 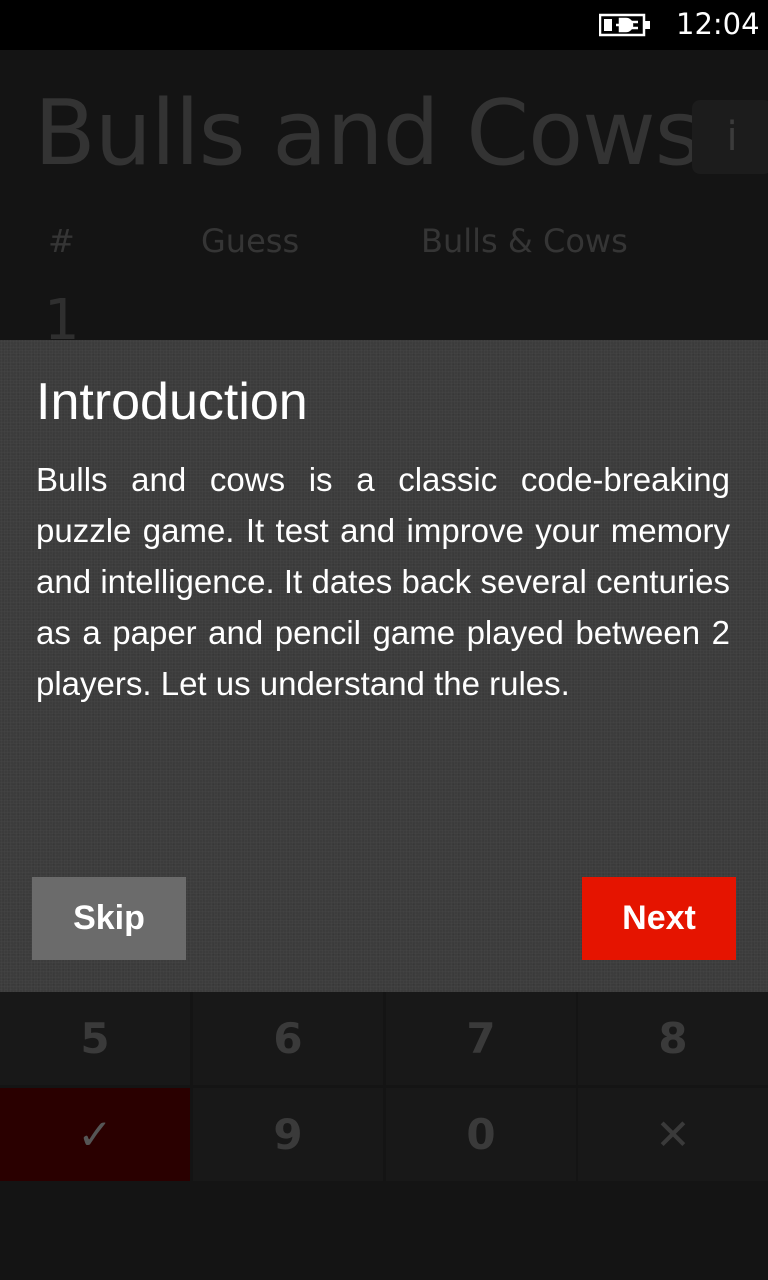 I want to click on delete-key: ✕, so click(x=673, y=1134).